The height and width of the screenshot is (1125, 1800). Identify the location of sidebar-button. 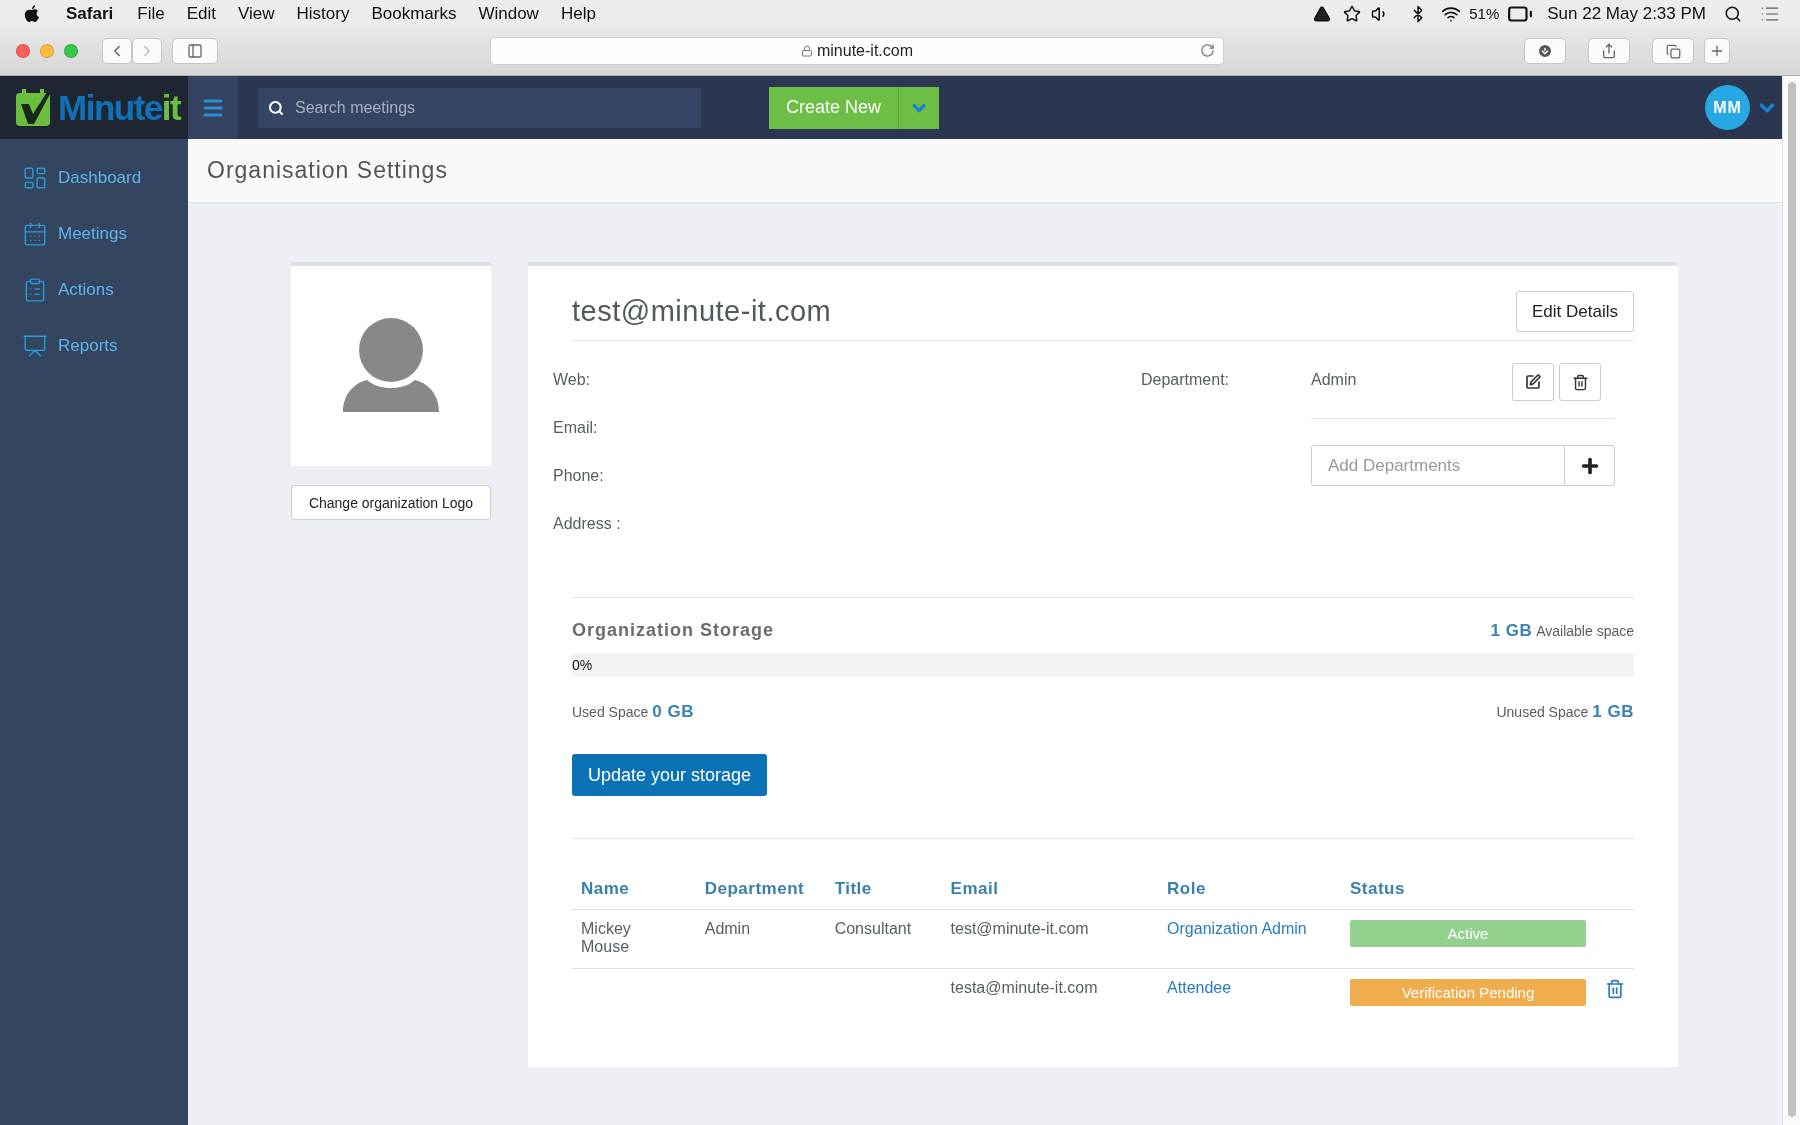
(195, 51).